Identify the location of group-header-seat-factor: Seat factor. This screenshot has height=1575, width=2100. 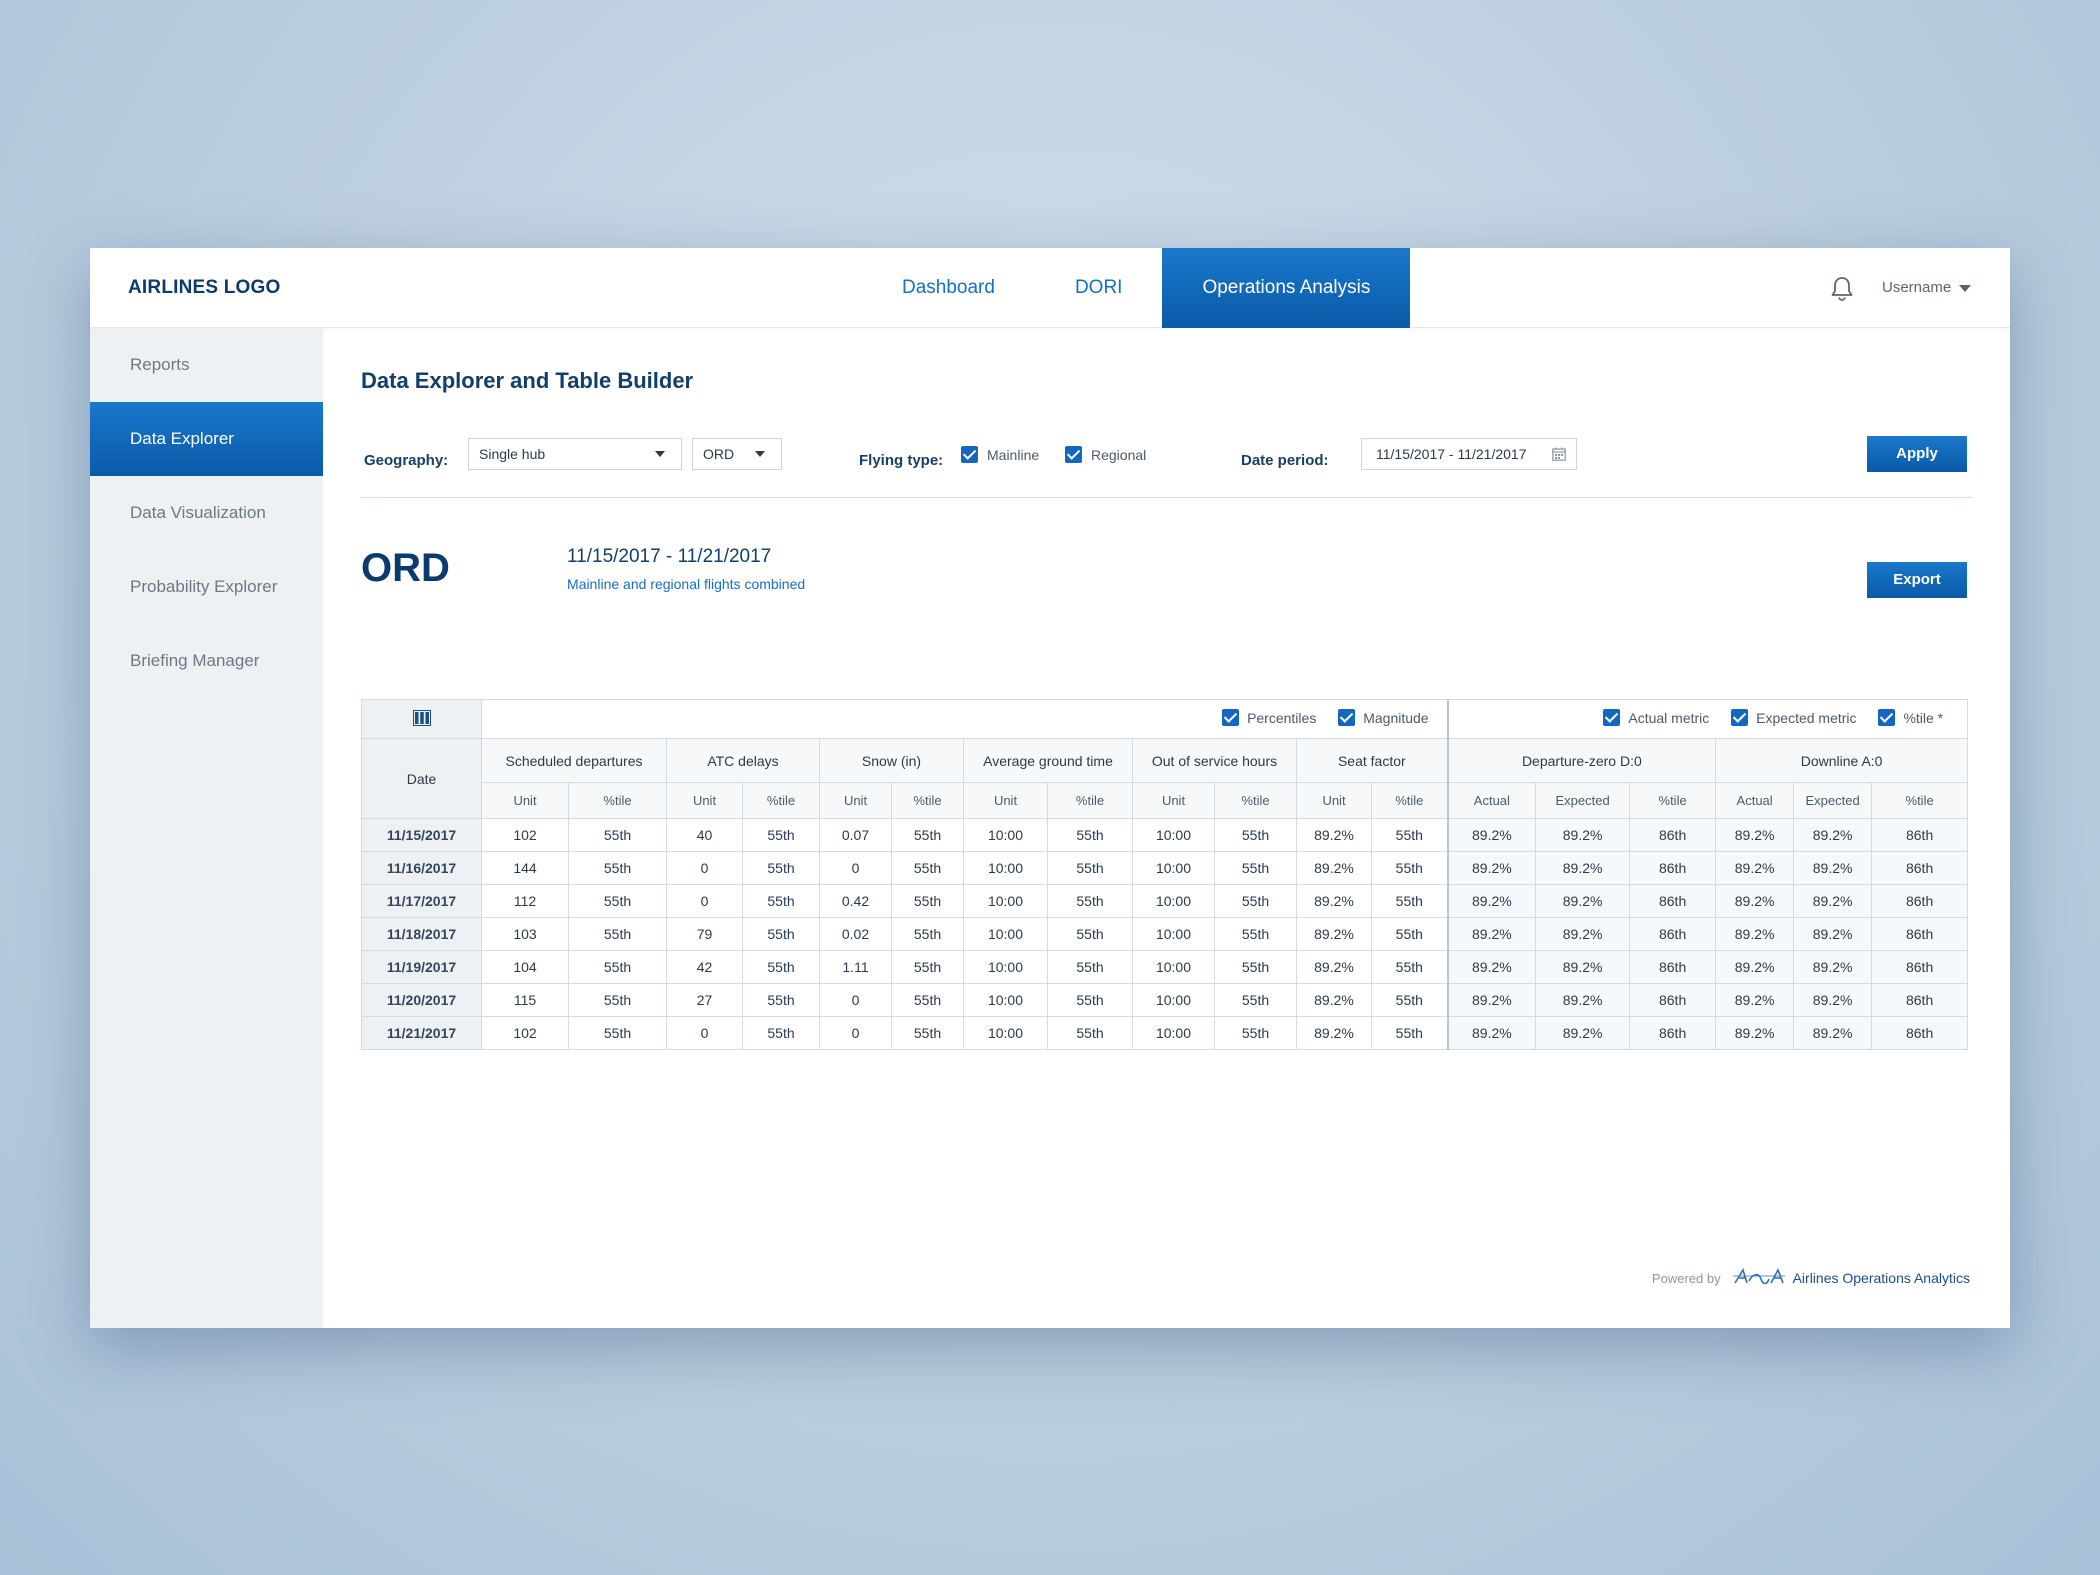
(1372, 760).